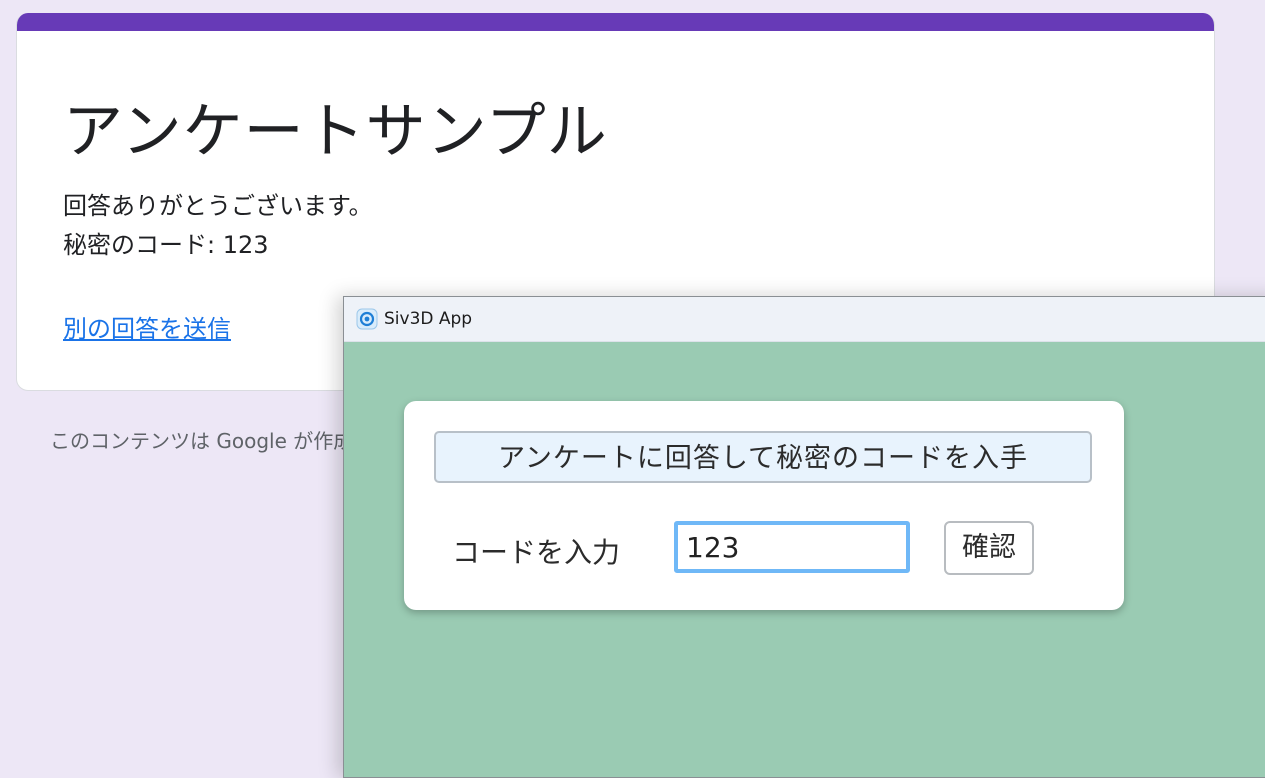  What do you see at coordinates (147, 326) in the screenshot?
I see `submit-another-link: 別の回答を送信` at bounding box center [147, 326].